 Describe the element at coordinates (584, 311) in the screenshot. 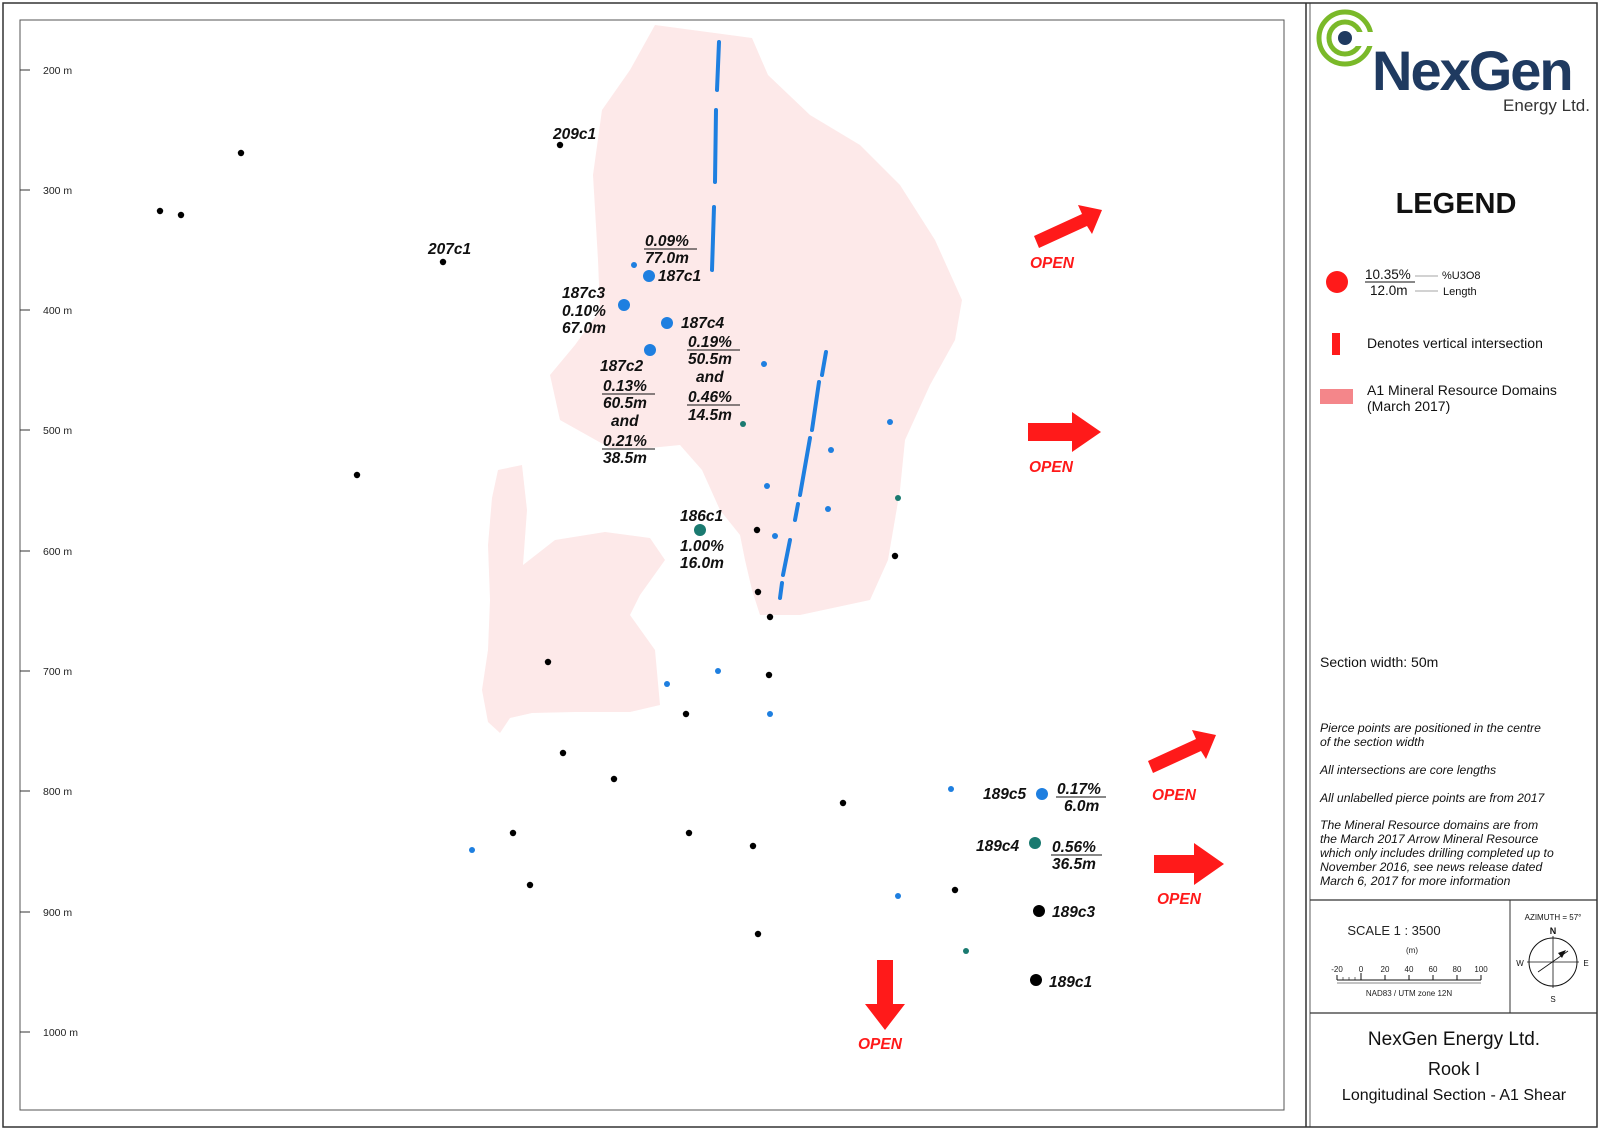

I see `grade-187c3: 0.10%` at that location.